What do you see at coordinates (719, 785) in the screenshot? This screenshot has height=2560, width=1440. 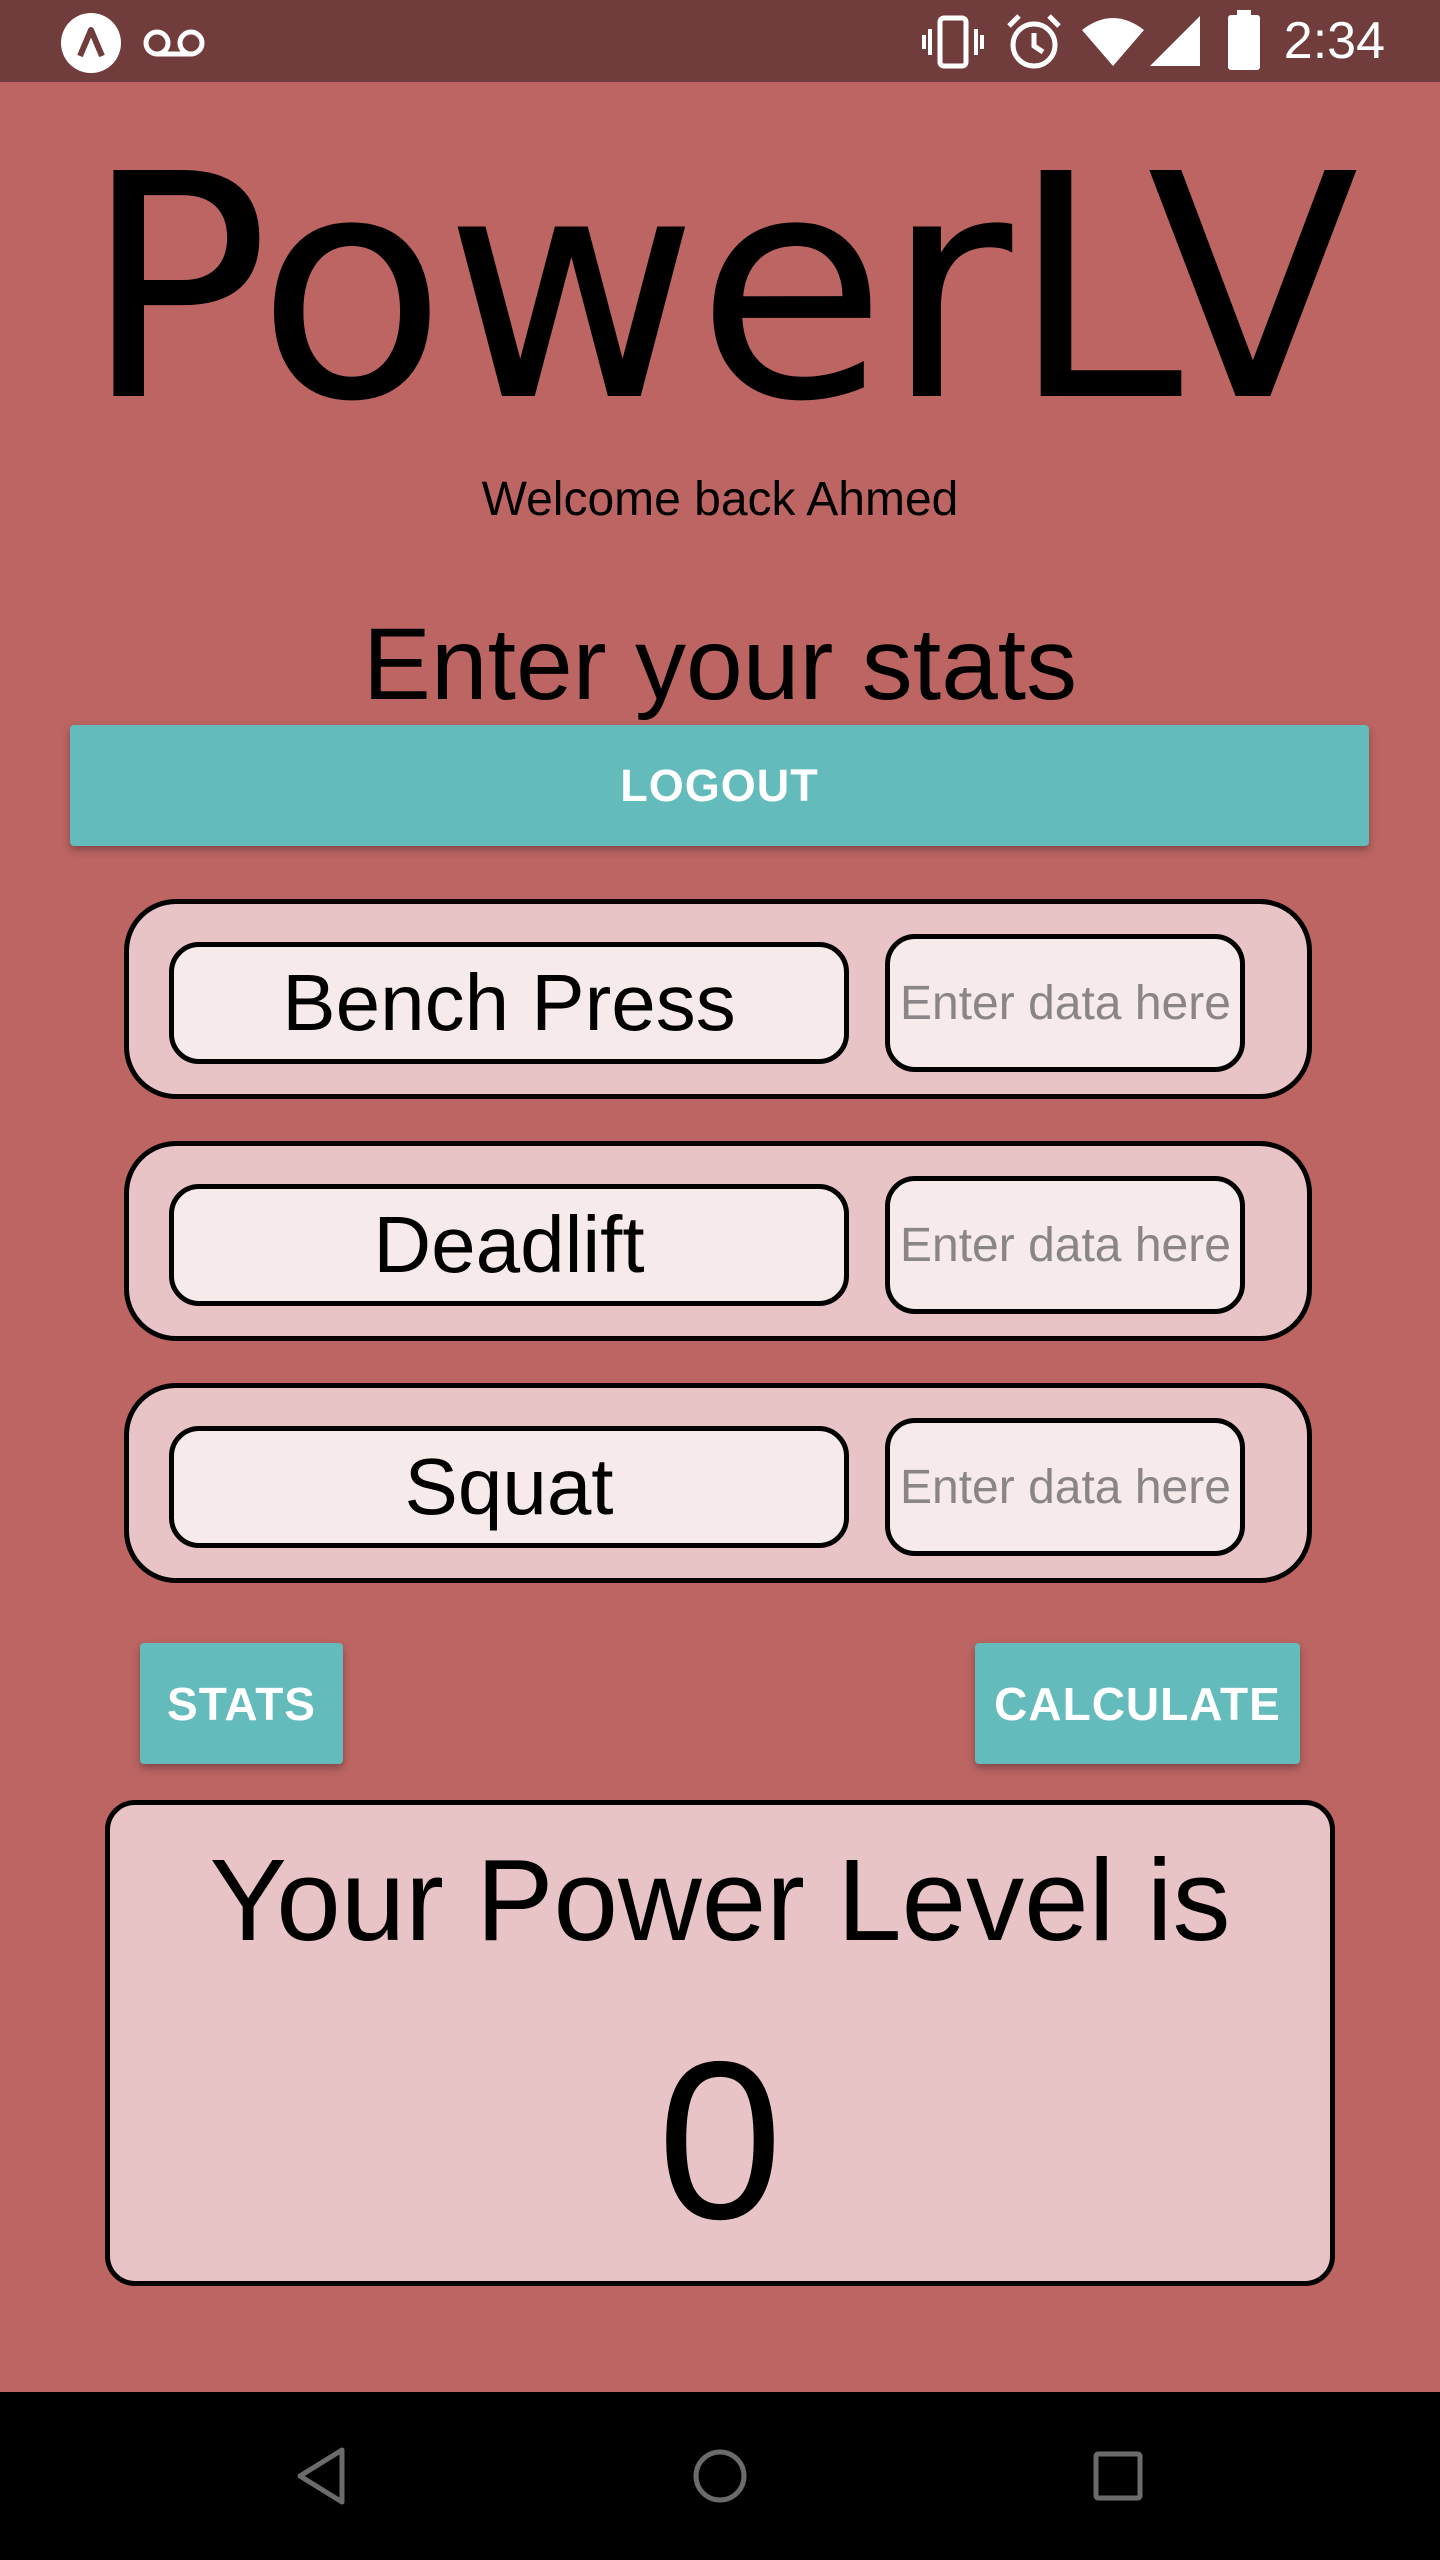 I see `logout-button: LOGOUT` at bounding box center [719, 785].